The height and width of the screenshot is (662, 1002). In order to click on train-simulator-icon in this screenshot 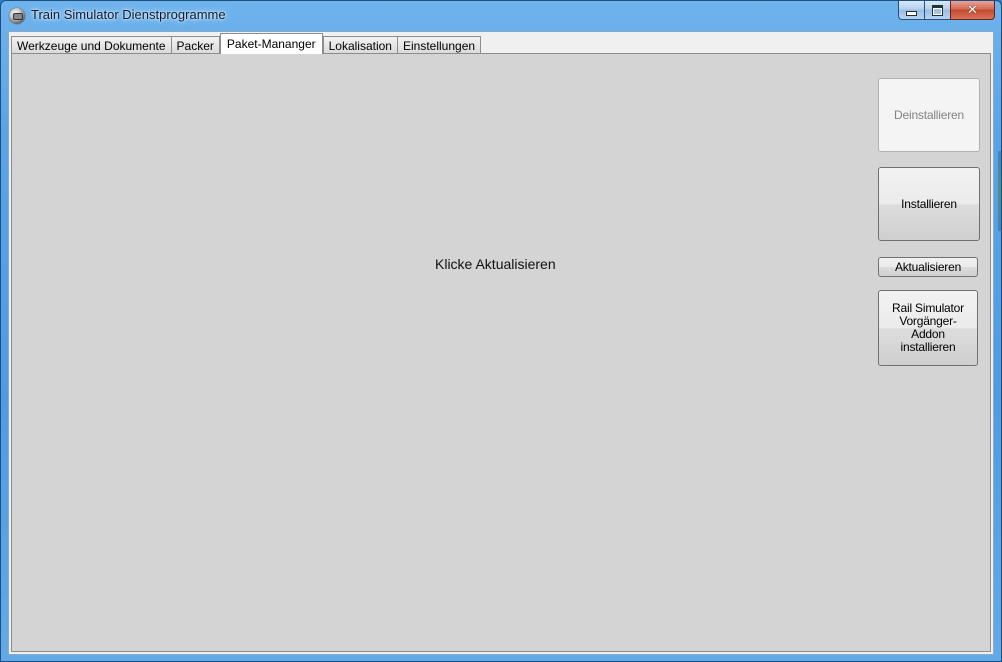, I will do `click(17, 16)`.